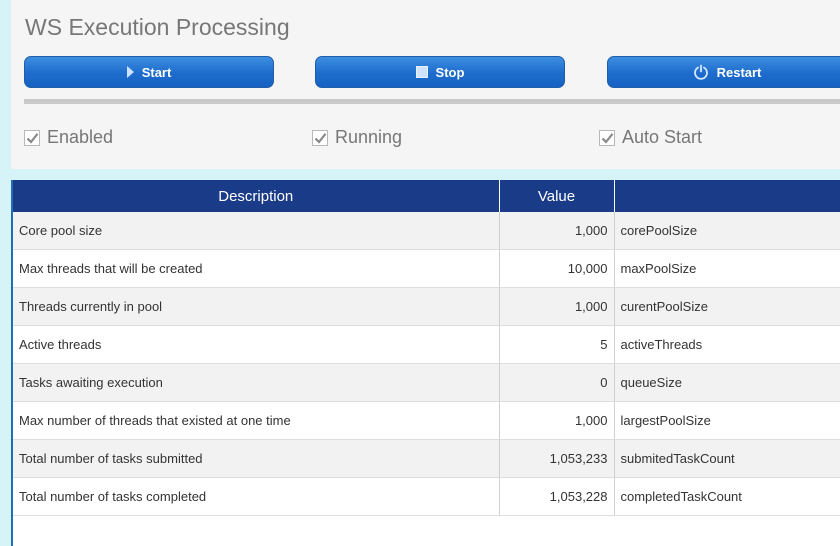 The height and width of the screenshot is (546, 840). I want to click on stop-button-label: Stop, so click(450, 72).